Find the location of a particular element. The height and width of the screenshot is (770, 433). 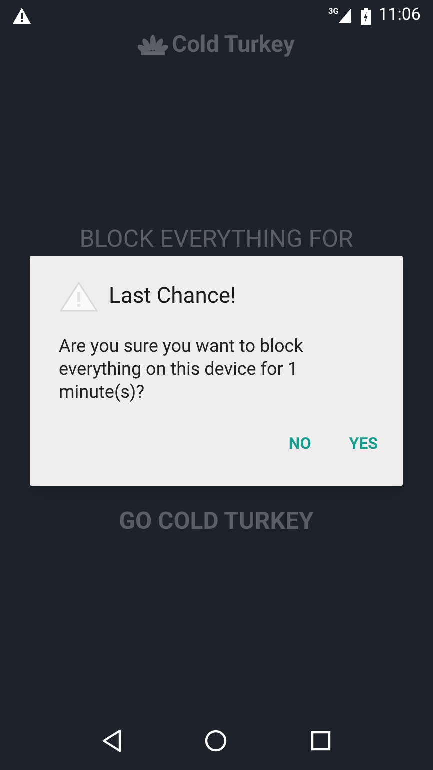

battery-icon is located at coordinates (365, 16).